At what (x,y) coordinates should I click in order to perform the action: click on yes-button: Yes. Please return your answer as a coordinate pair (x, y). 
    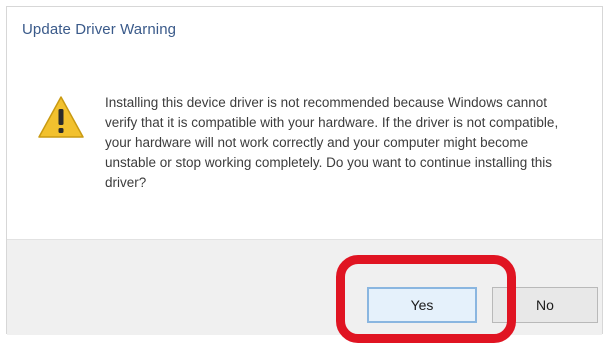
    Looking at the image, I should click on (422, 305).